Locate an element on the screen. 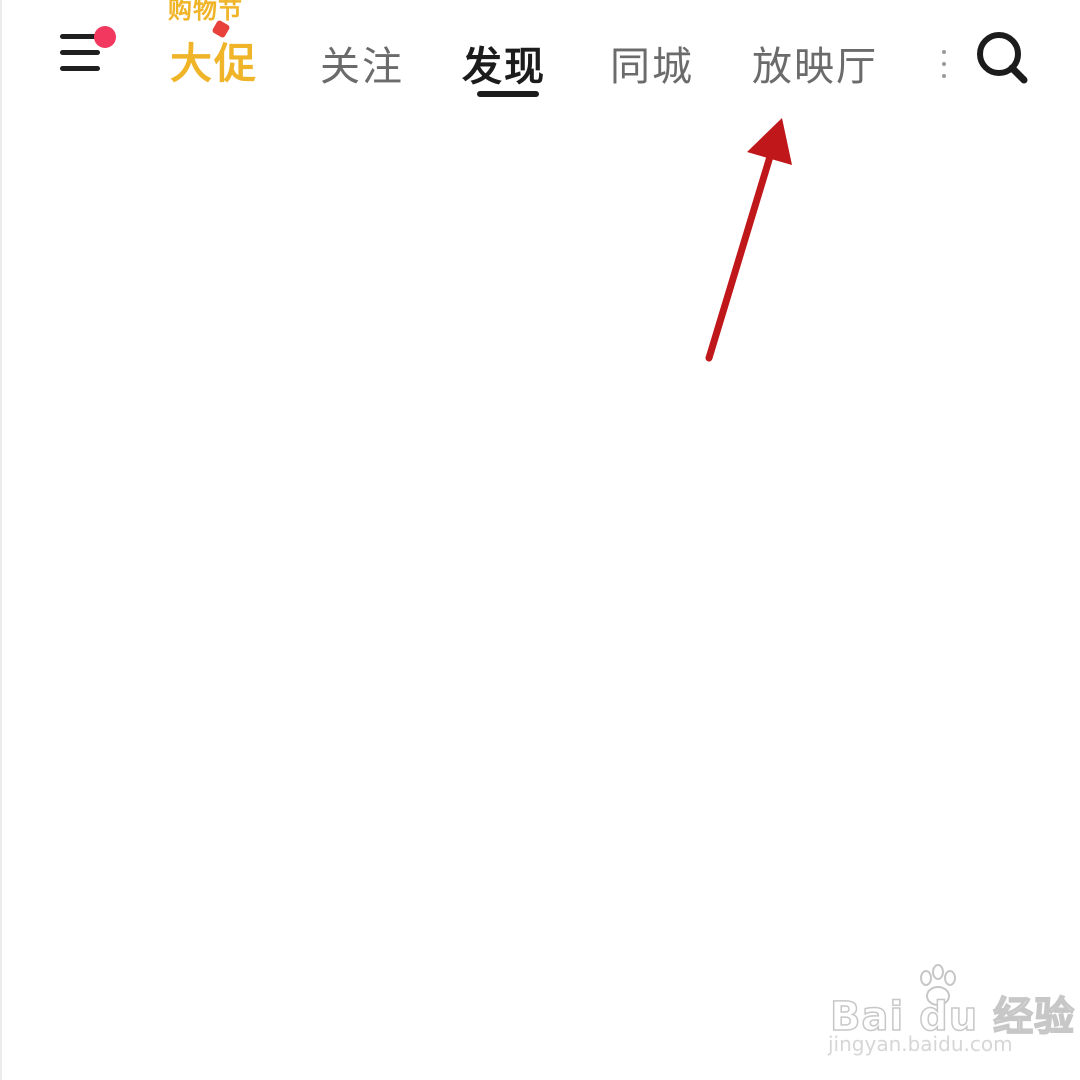 This screenshot has height=1080, width=1080. top-navigation-bar: 购物节 大促 关注 发现 同城 放映厅 is located at coordinates (541, 55).